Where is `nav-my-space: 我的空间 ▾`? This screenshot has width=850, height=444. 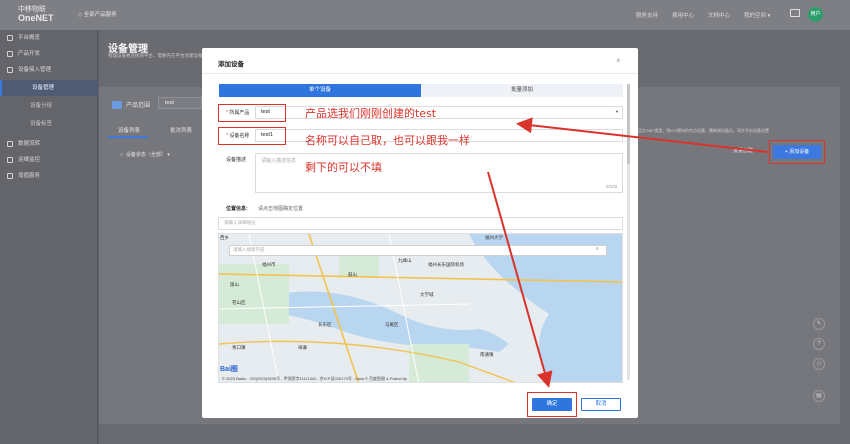
nav-my-space: 我的空间 ▾ is located at coordinates (757, 15).